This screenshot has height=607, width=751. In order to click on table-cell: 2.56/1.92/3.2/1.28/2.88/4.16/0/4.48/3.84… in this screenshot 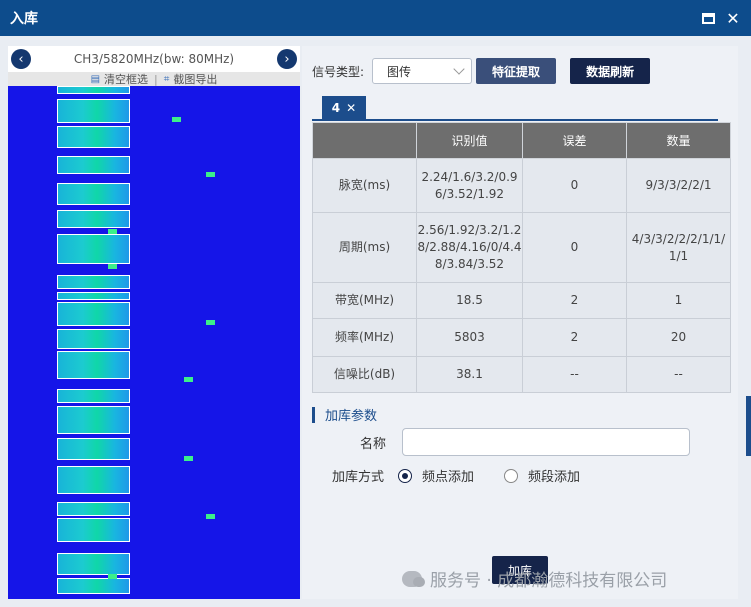, I will do `click(469, 247)`.